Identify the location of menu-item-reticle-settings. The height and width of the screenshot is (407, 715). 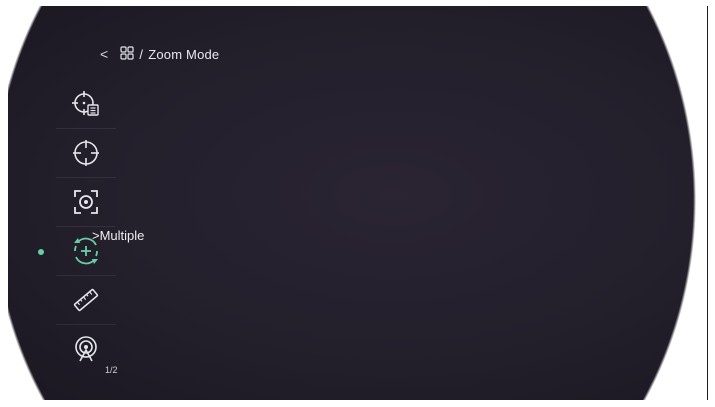
(86, 104).